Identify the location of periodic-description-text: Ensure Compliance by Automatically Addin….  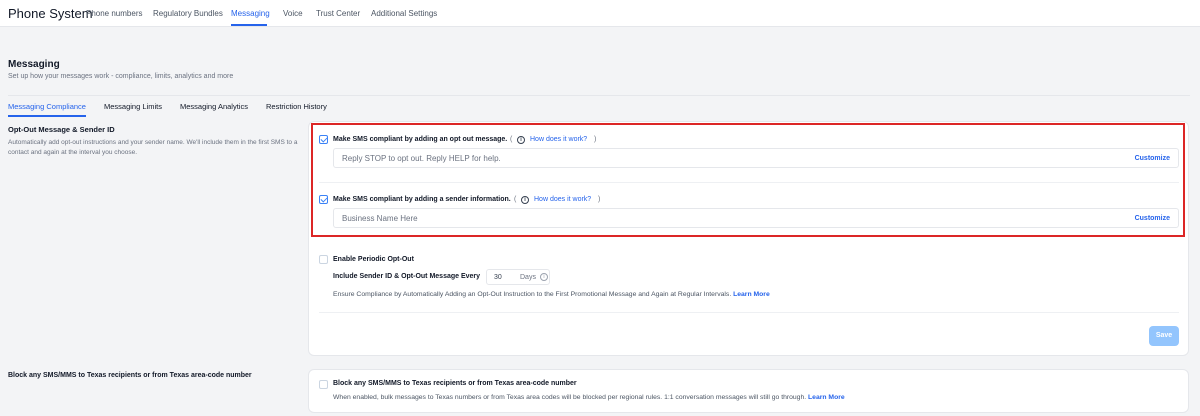
(532, 294).